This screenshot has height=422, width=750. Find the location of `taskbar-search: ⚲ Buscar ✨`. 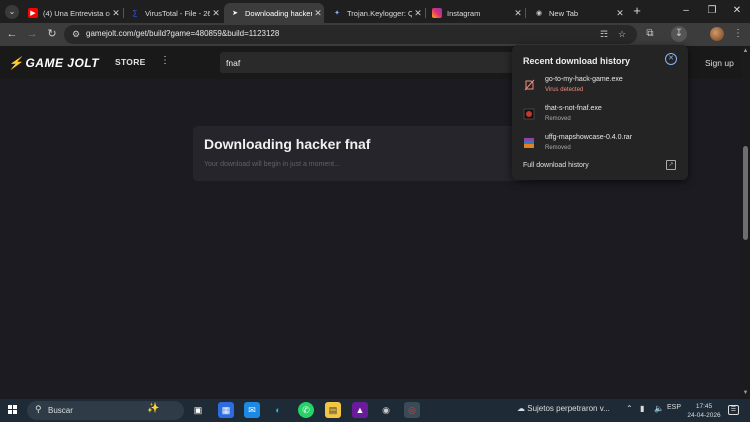

taskbar-search: ⚲ Buscar ✨ is located at coordinates (105, 410).